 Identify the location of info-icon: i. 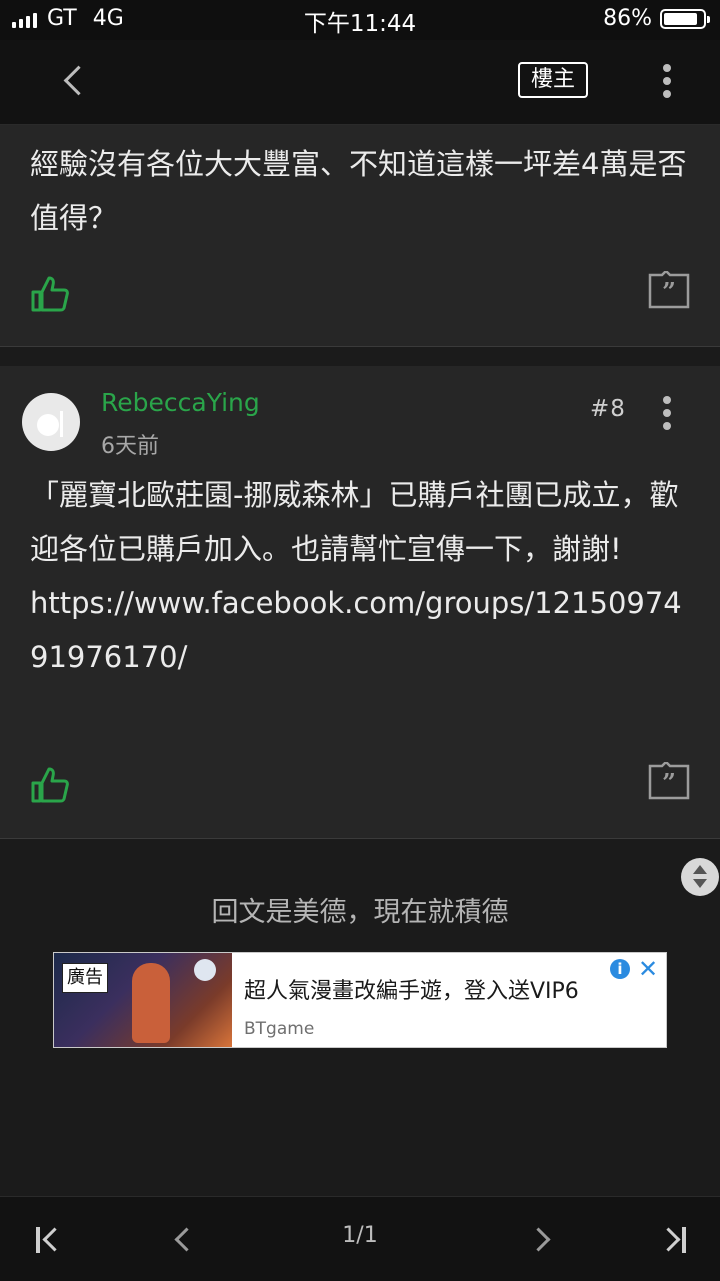
(620, 969).